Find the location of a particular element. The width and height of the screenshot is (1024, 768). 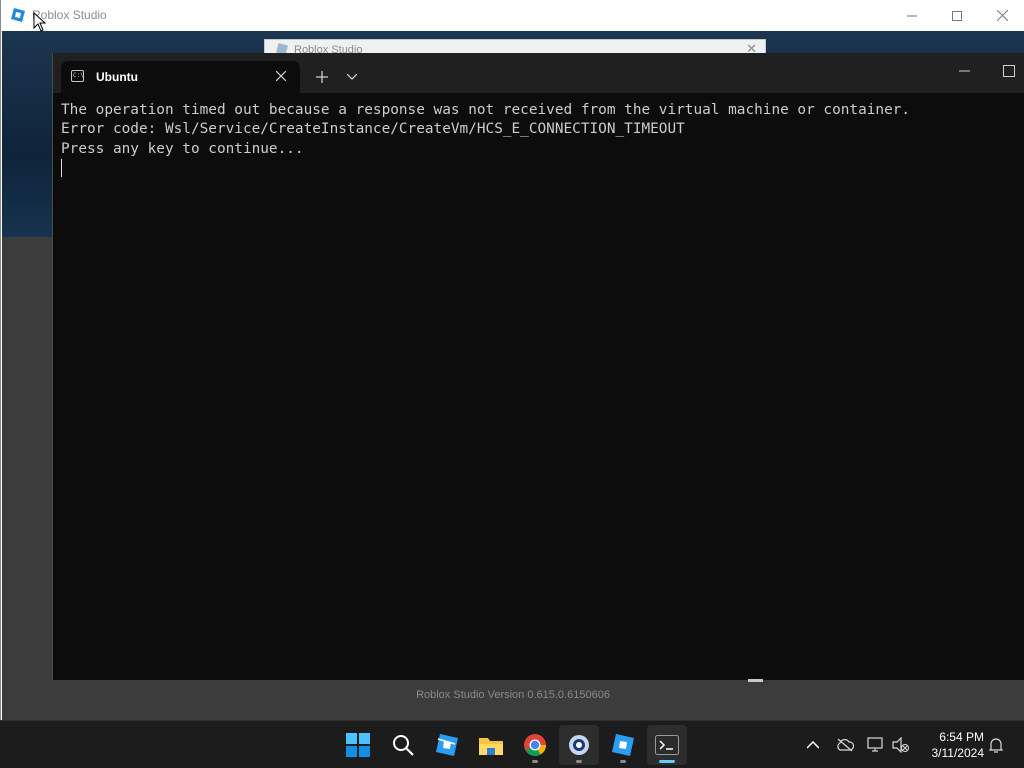

new-tab-button is located at coordinates (322, 77).